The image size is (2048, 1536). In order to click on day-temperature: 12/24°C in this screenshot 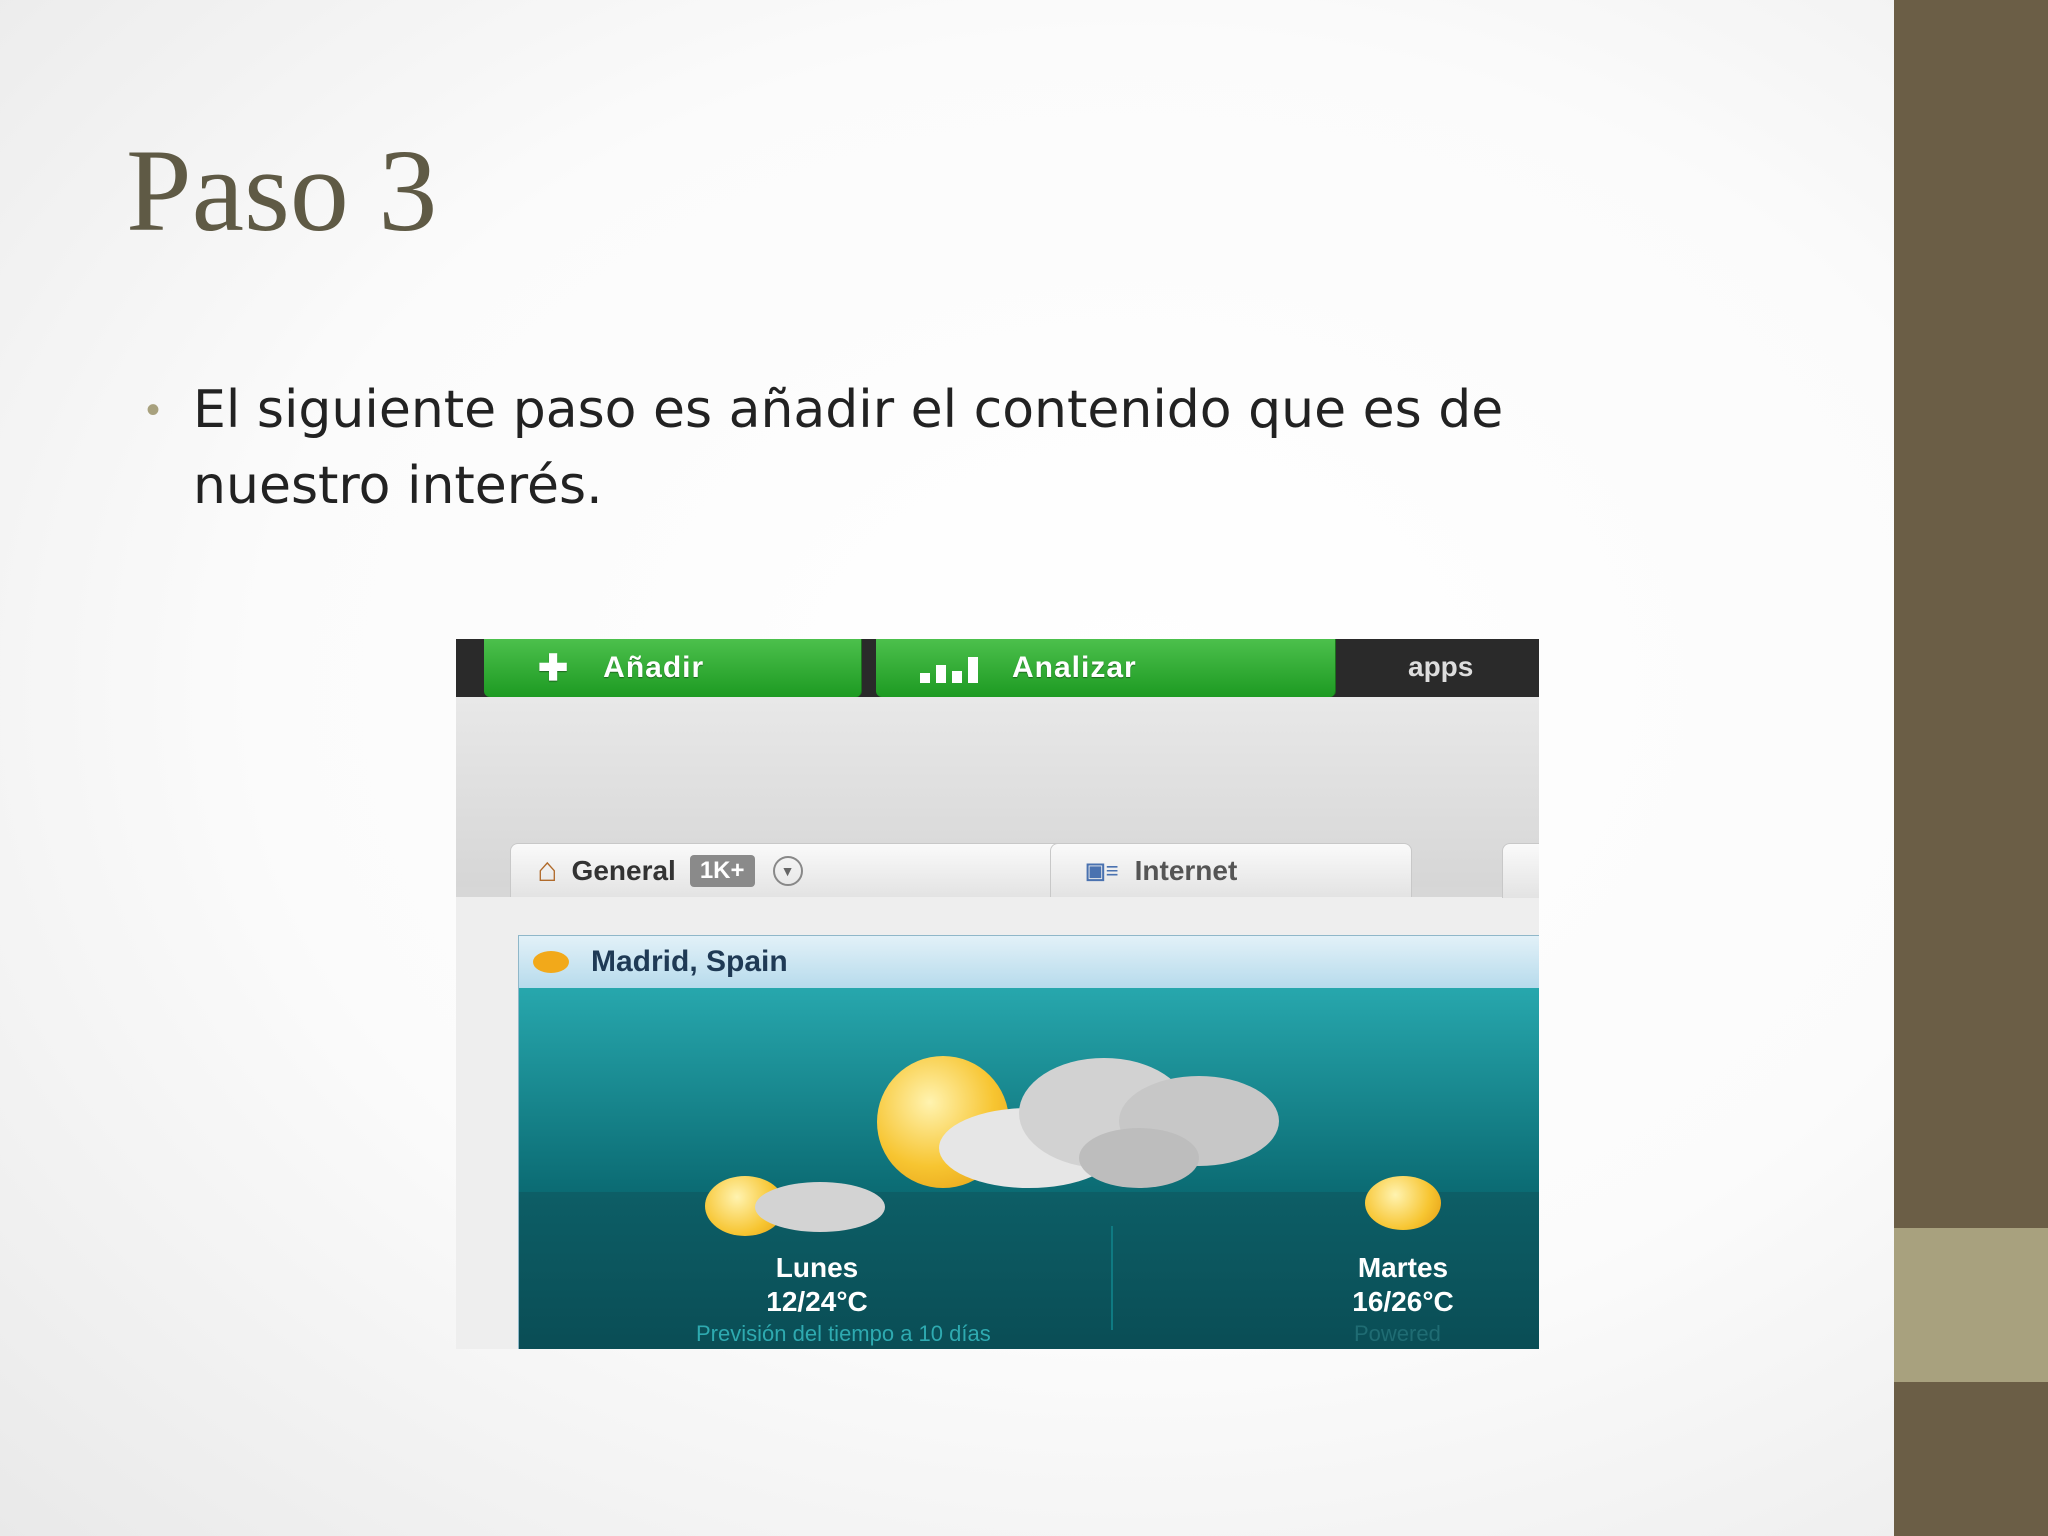, I will do `click(817, 1301)`.